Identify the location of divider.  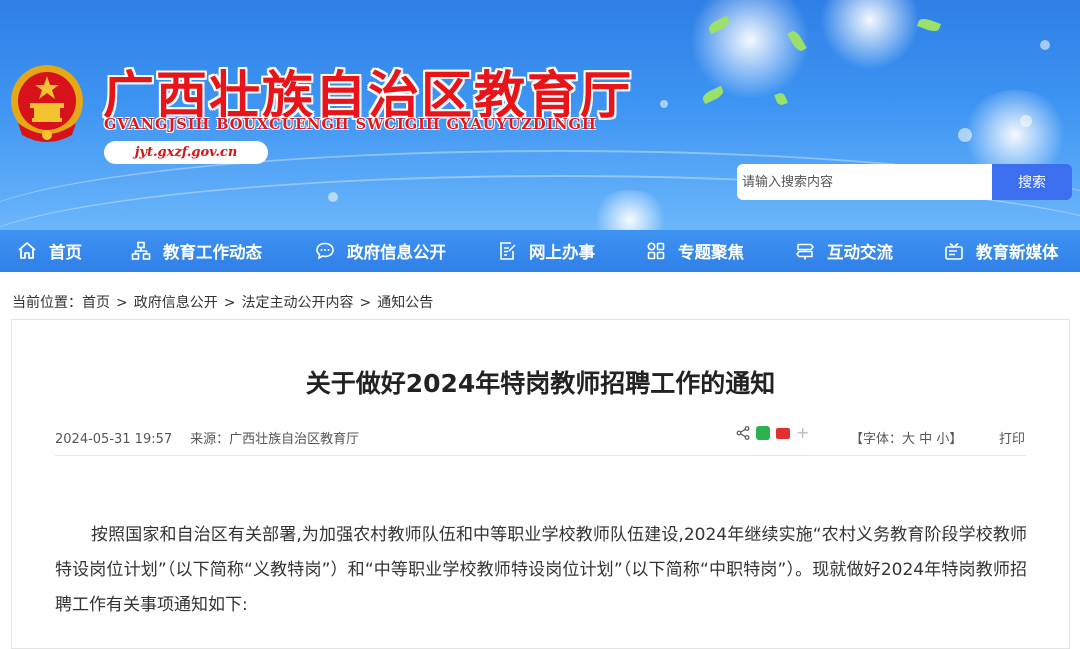
(540, 455).